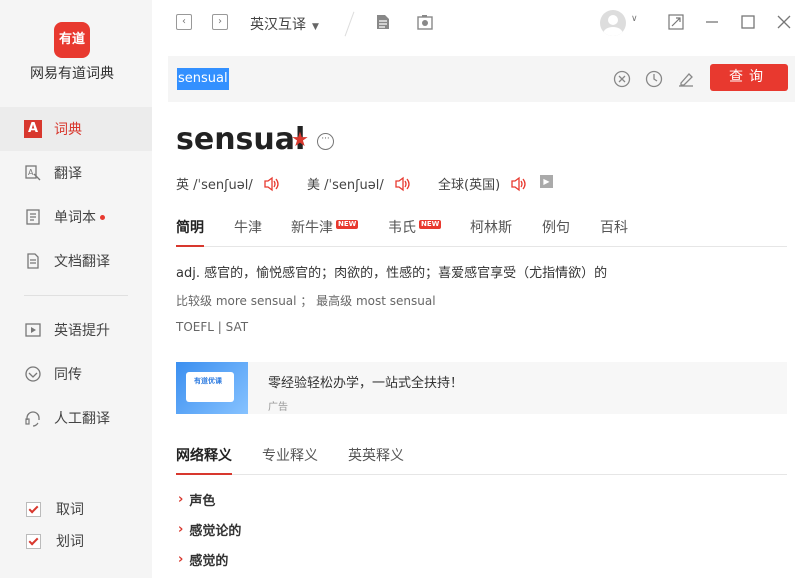  I want to click on sidebar-item-label: 文档翻译, so click(82, 262).